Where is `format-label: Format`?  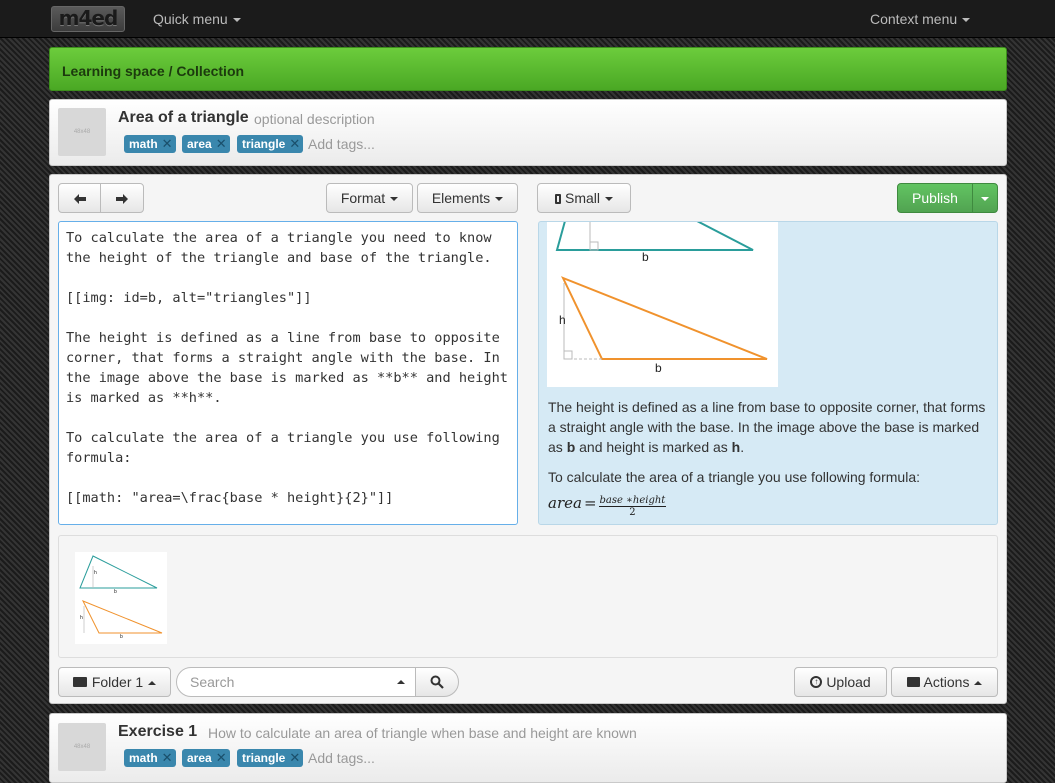
format-label: Format is located at coordinates (363, 198).